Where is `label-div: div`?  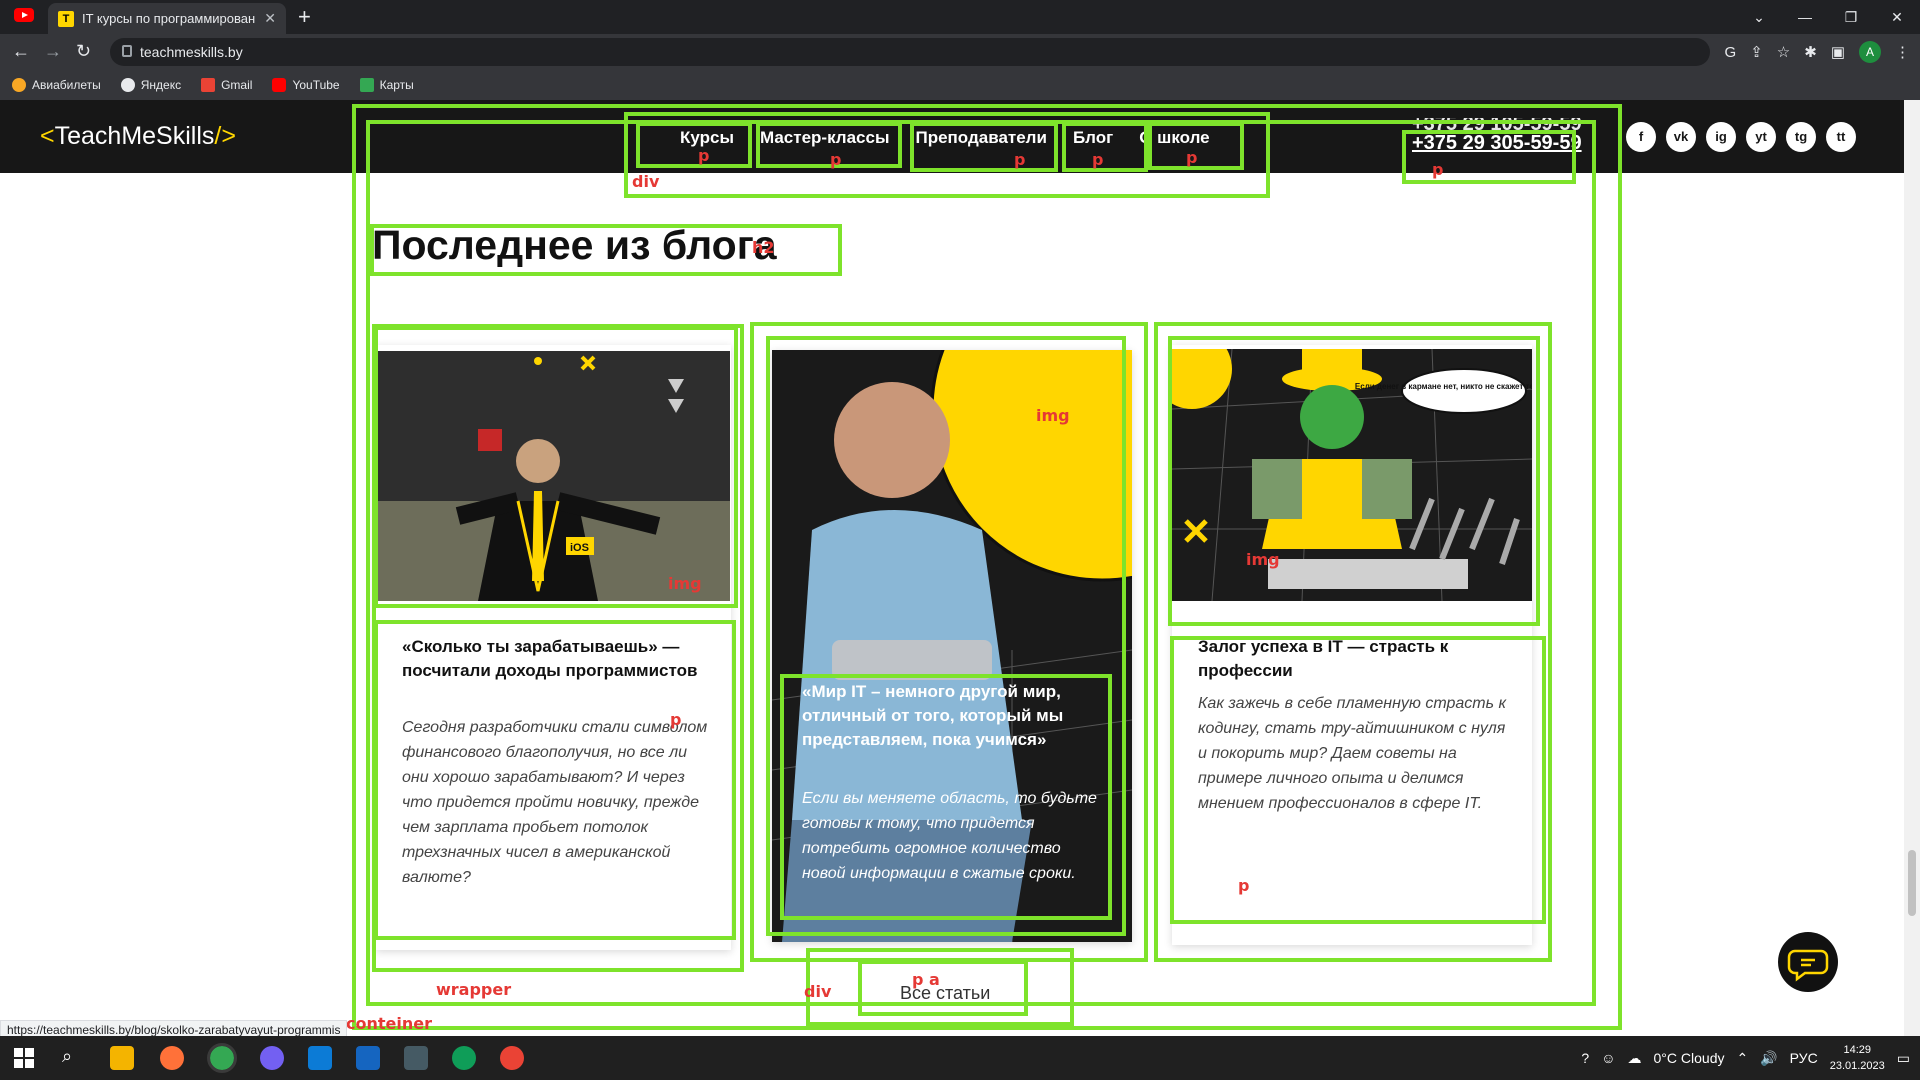
label-div: div is located at coordinates (818, 991).